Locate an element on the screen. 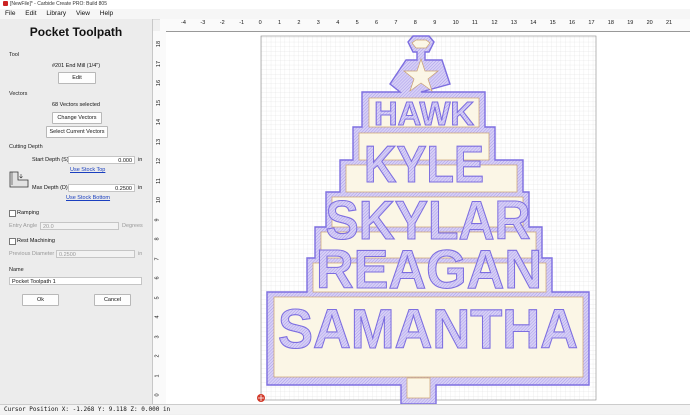  previous-diameter-unit: in is located at coordinates (140, 254).